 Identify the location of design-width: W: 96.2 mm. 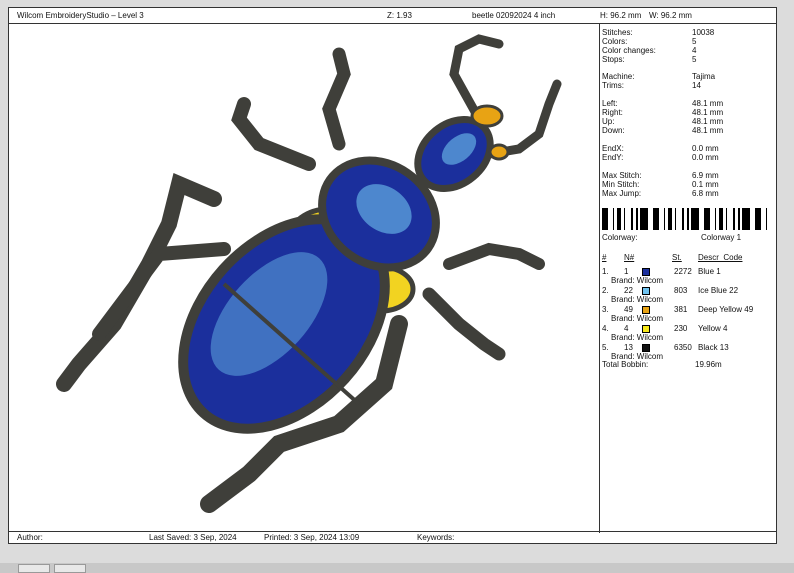
(670, 15).